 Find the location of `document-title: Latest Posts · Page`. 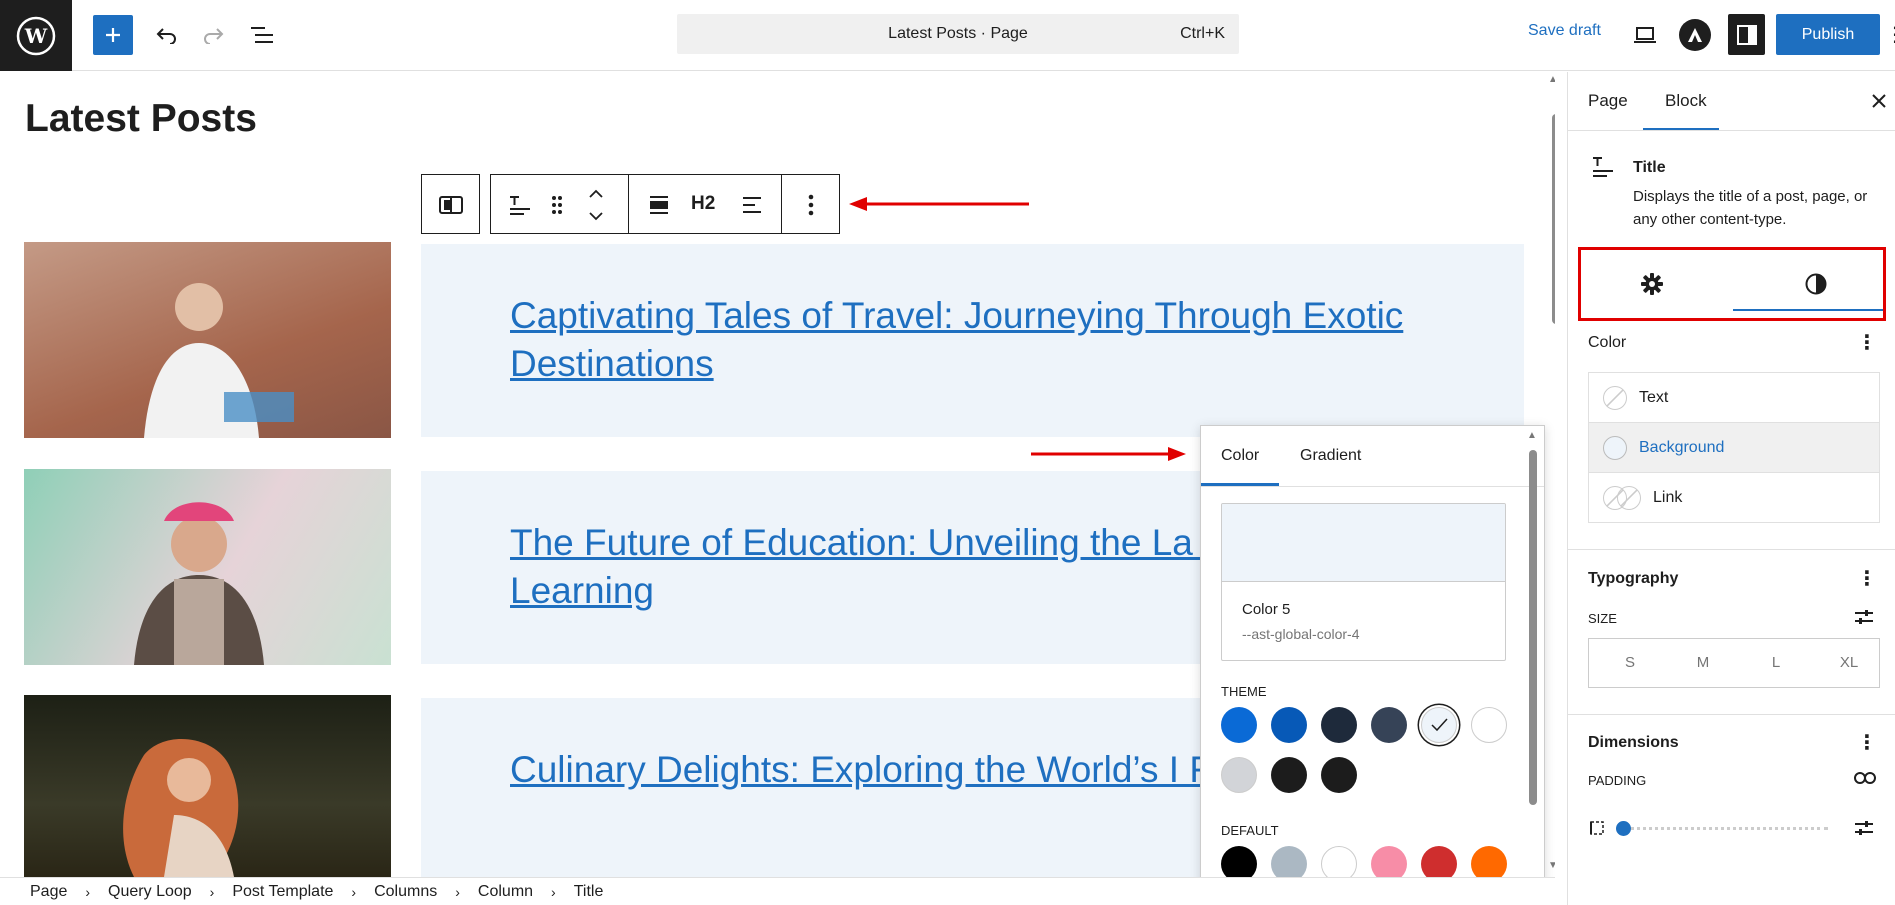

document-title: Latest Posts · Page is located at coordinates (958, 33).